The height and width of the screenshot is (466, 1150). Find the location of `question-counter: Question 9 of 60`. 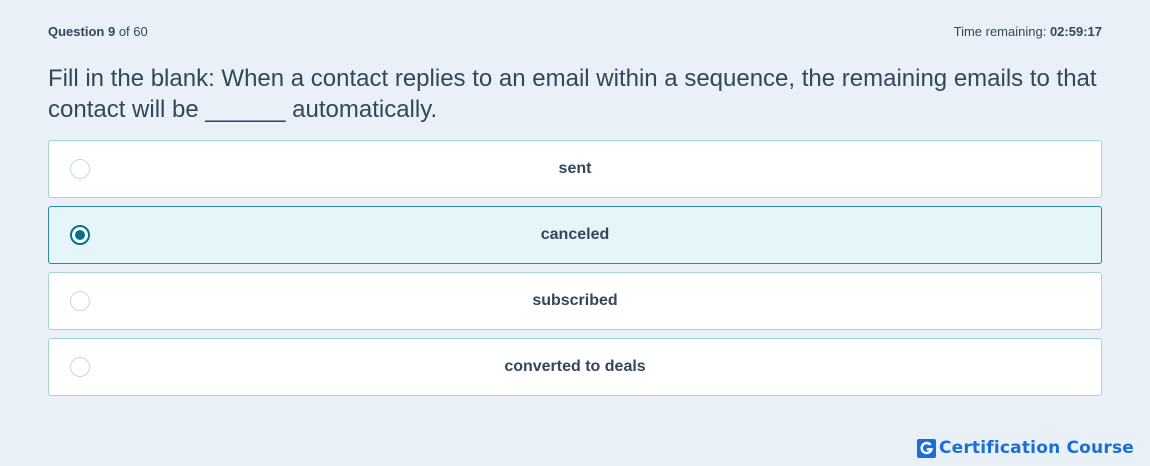

question-counter: Question 9 of 60 is located at coordinates (98, 31).